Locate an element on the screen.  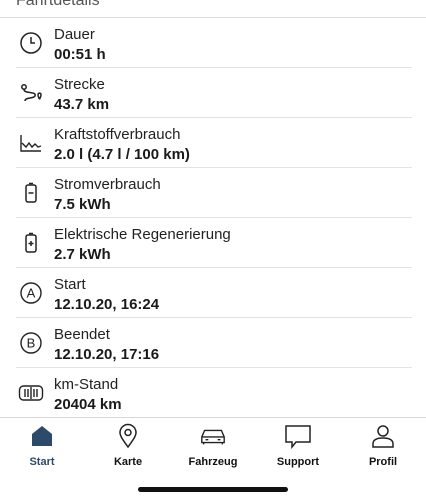
detail-label: km-Stand is located at coordinates (86, 384).